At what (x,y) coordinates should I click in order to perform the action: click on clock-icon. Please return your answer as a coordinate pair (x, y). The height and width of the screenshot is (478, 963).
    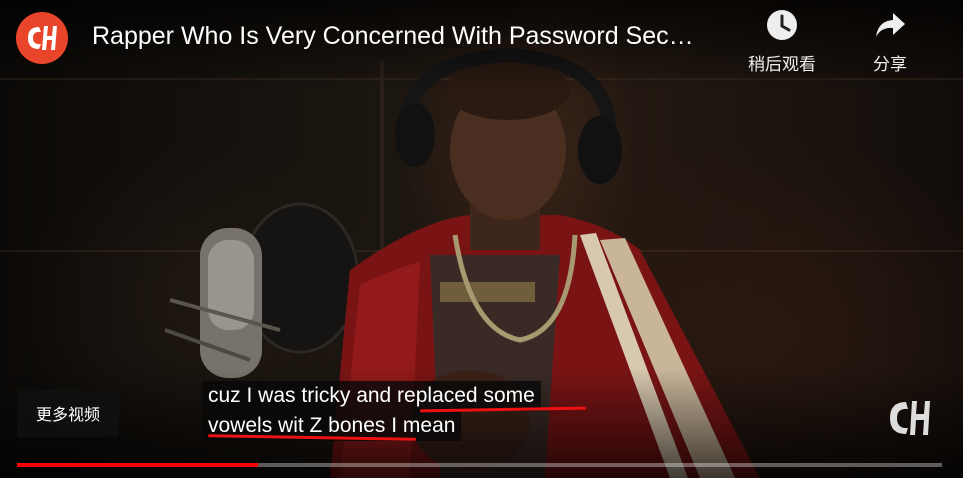
    Looking at the image, I should click on (782, 25).